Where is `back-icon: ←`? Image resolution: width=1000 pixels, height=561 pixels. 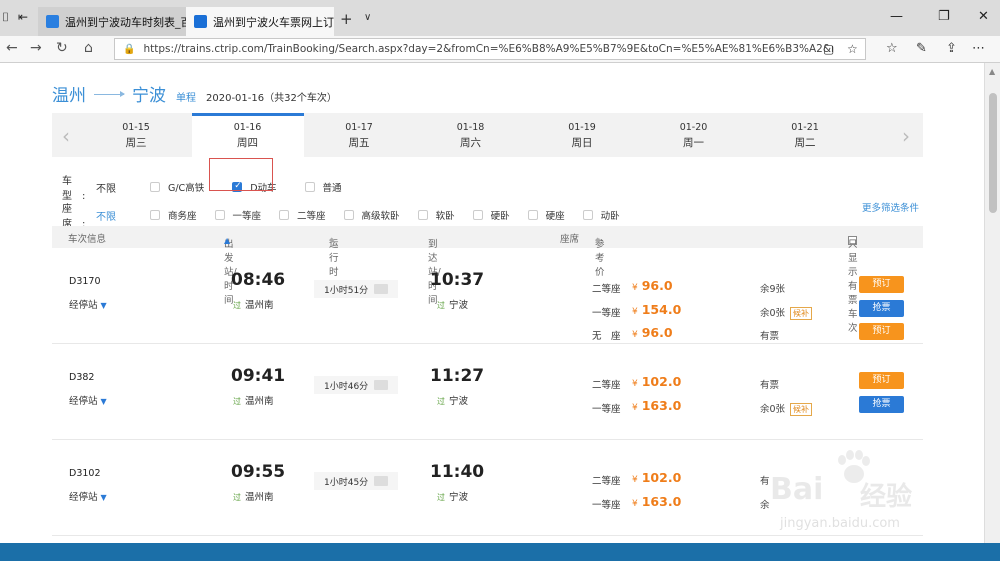
back-icon: ← is located at coordinates (12, 48).